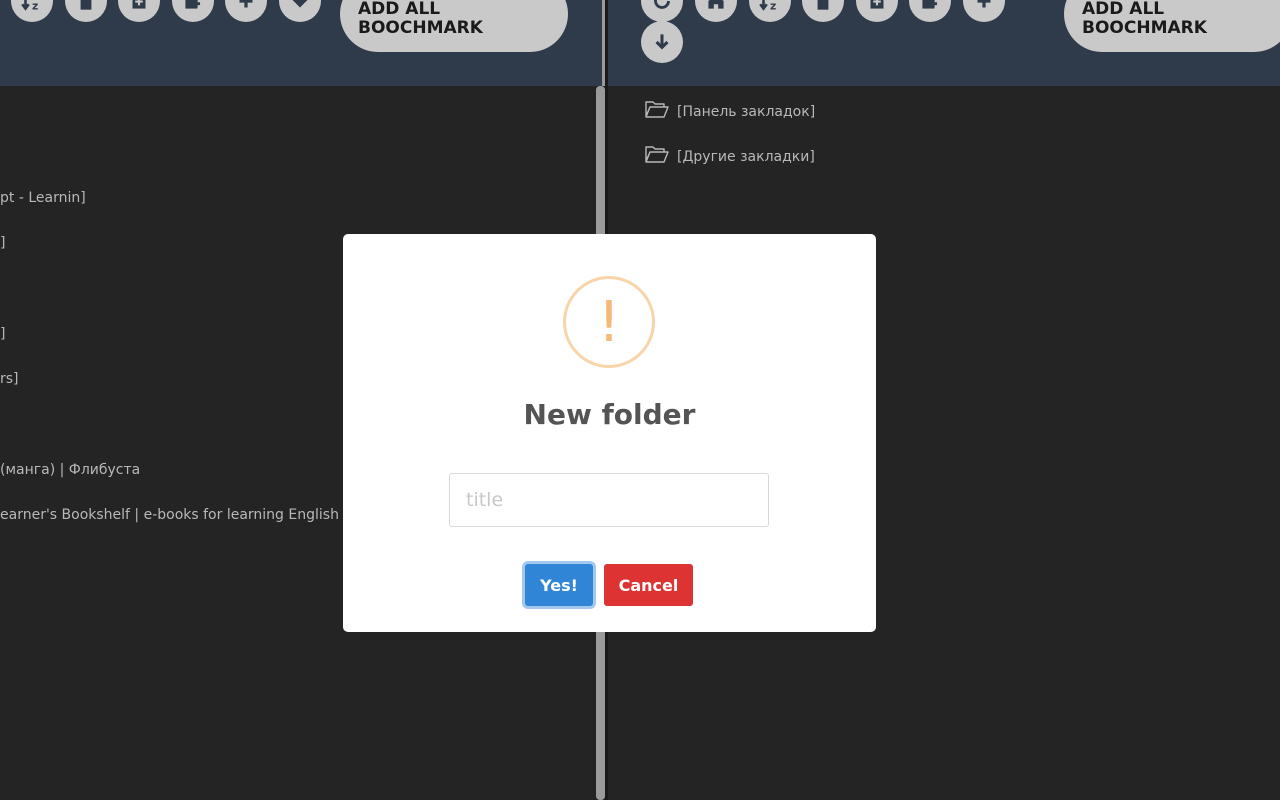 This screenshot has height=800, width=1280. I want to click on bookmark-item: pt - Learnin], so click(43, 198).